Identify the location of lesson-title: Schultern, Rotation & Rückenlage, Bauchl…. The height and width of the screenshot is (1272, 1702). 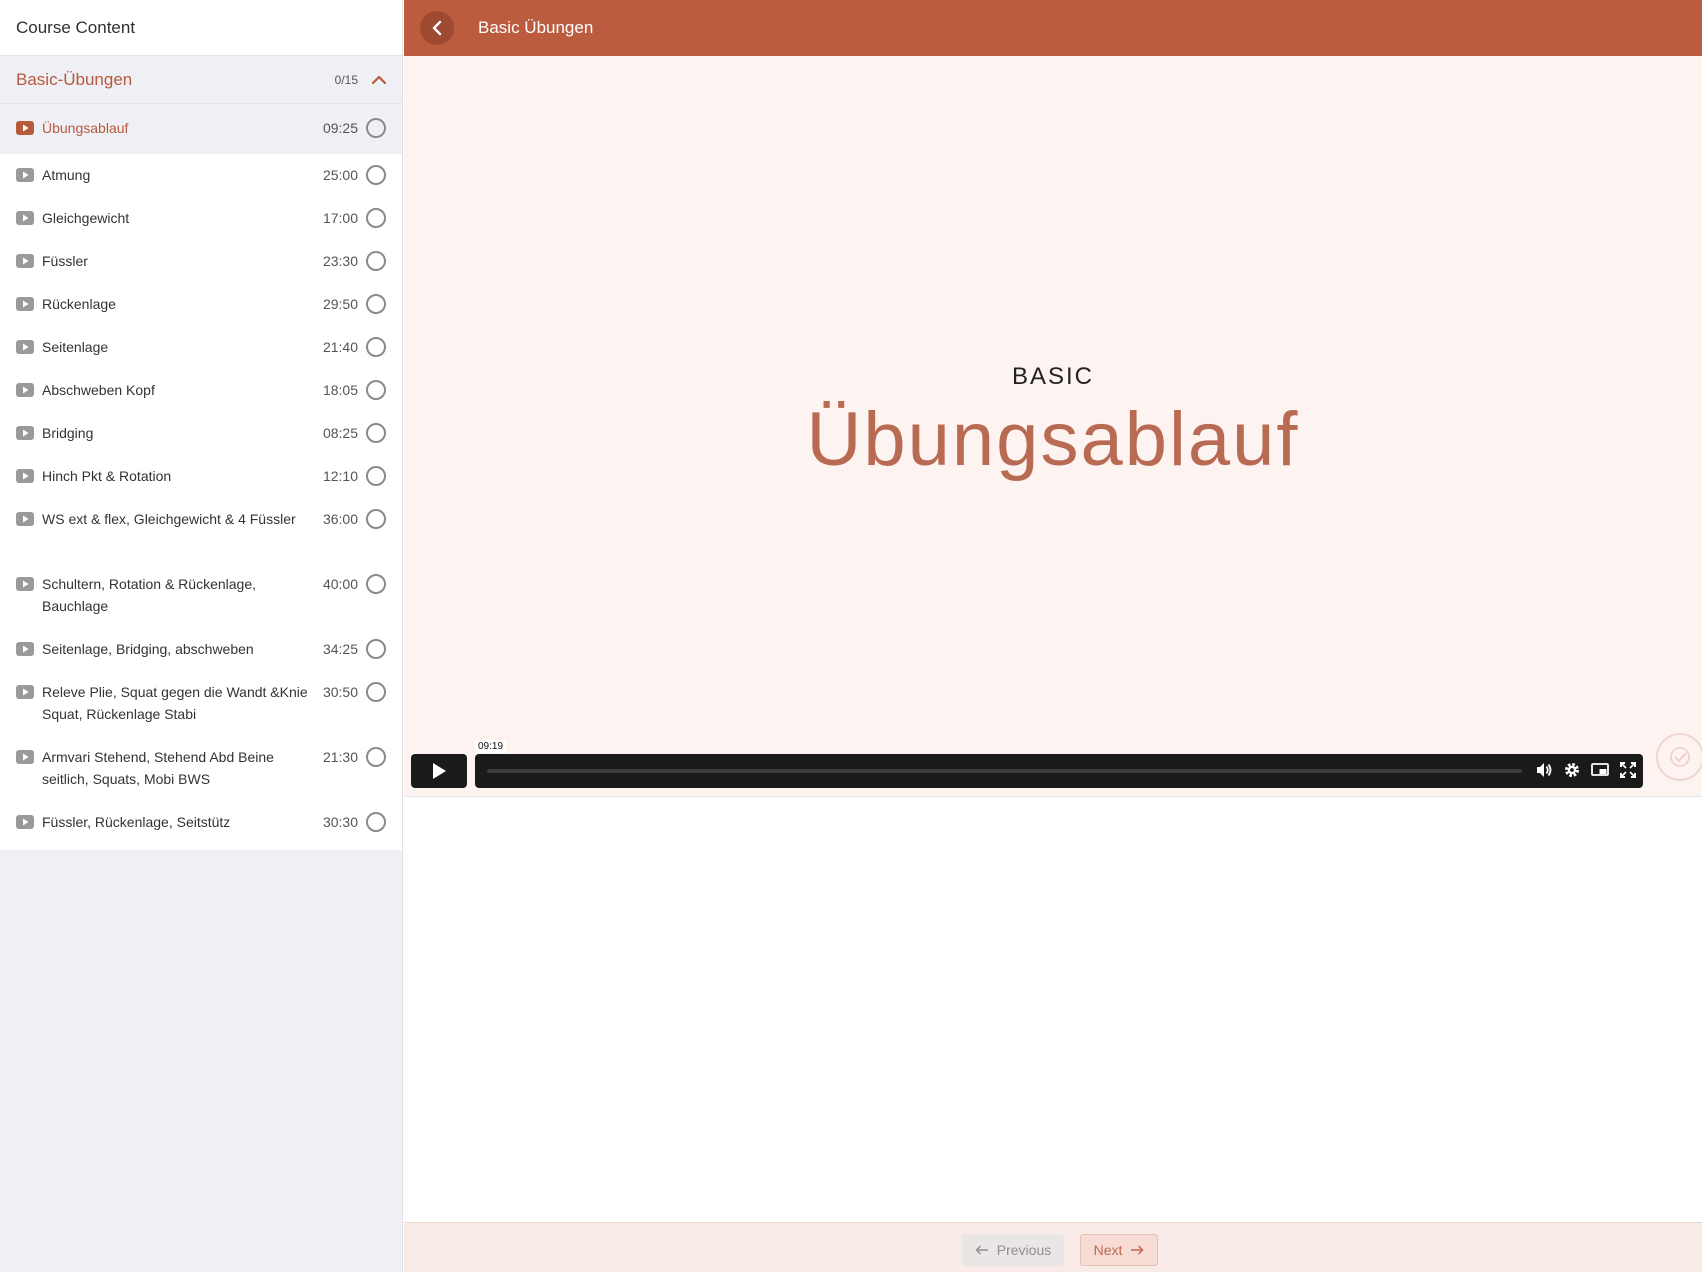
(149, 595).